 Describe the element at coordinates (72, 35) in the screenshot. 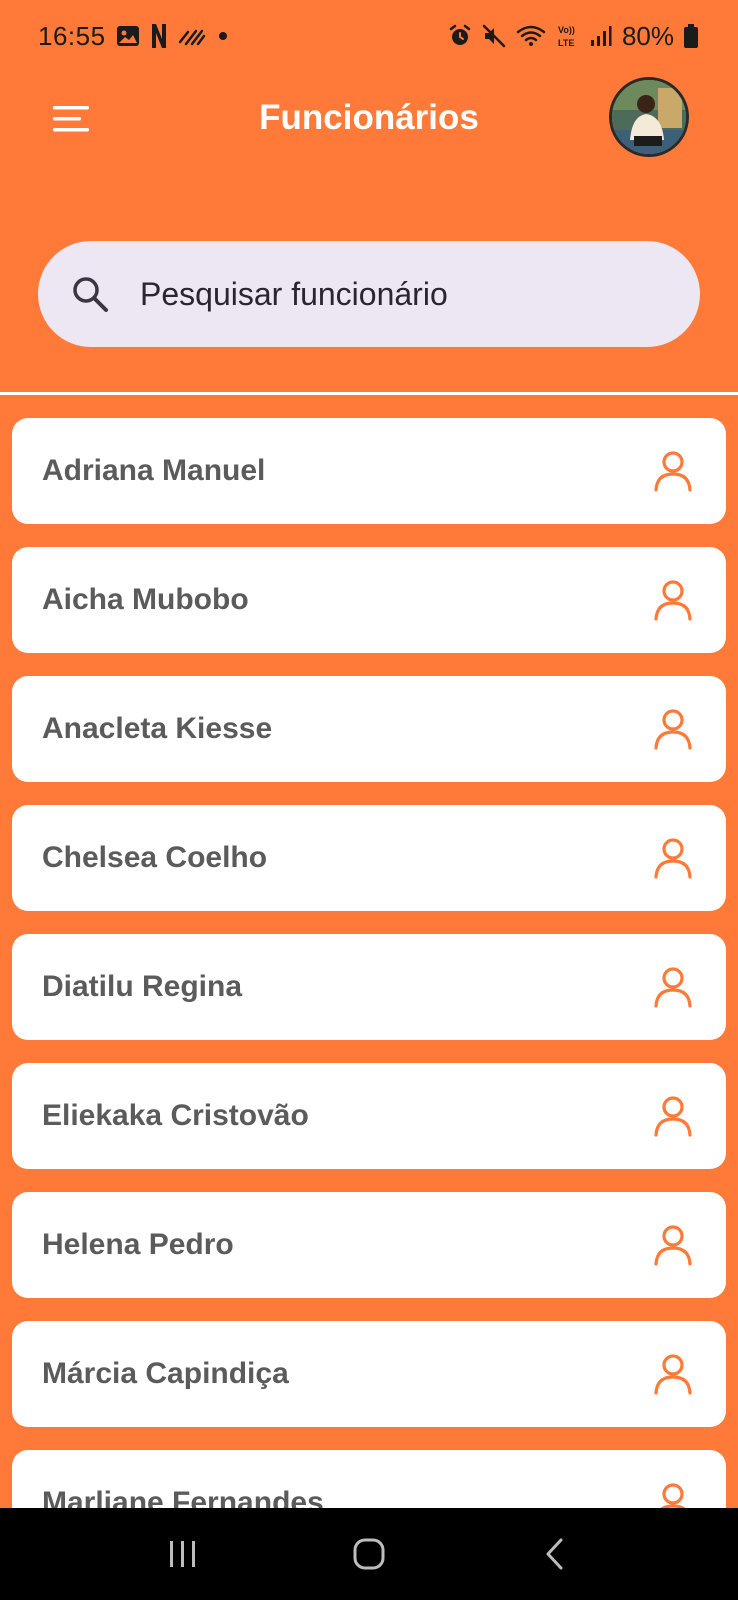

I see `status-time: 16:55` at that location.